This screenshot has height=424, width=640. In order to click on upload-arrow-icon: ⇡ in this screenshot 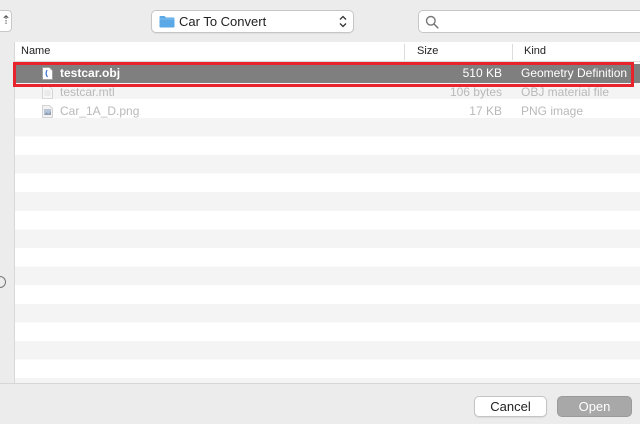, I will do `click(6, 20)`.